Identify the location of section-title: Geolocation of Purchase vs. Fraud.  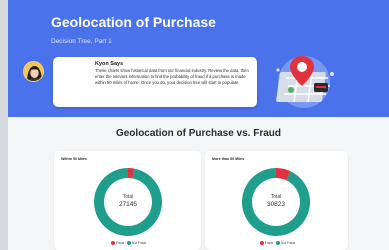
(198, 133).